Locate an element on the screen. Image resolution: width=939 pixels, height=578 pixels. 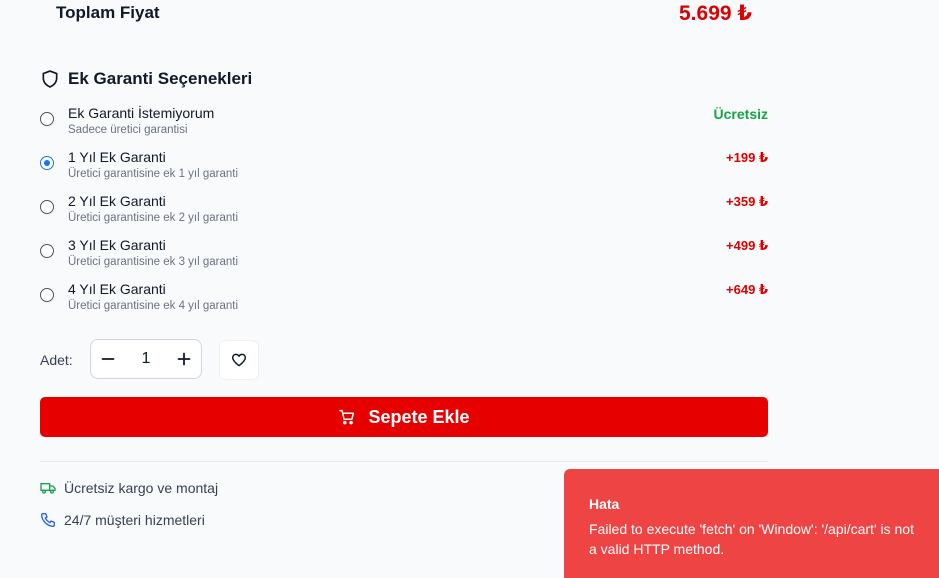
feature-customer-service: 24/7 müşteri hizmetleri is located at coordinates (122, 520).